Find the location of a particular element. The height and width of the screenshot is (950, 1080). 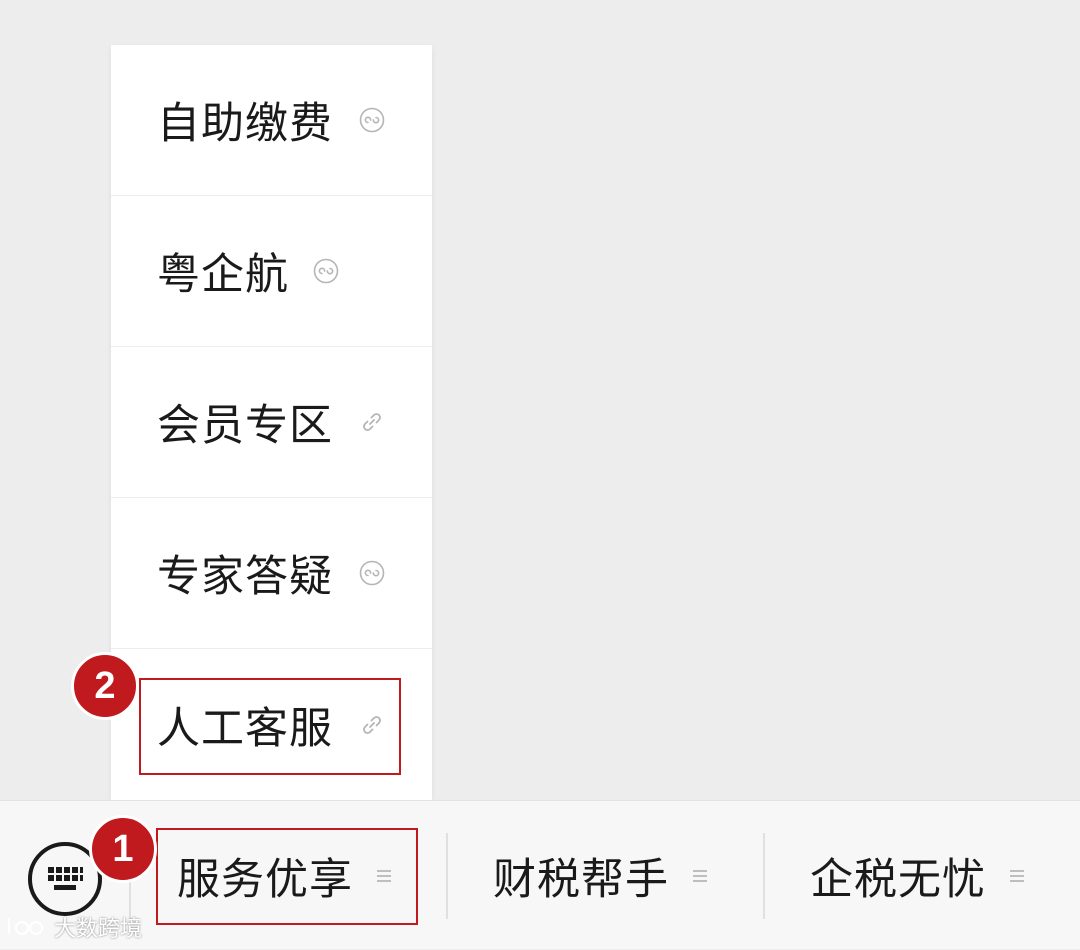

keyboard-icon is located at coordinates (65, 878).